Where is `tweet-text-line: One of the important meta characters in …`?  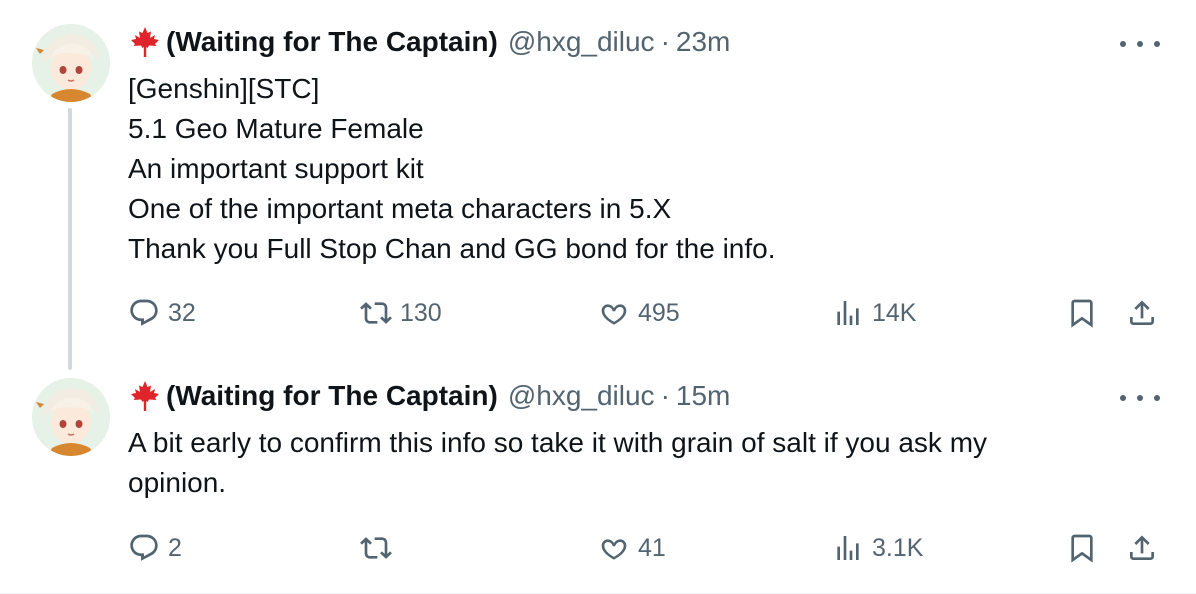
tweet-text-line: One of the important meta characters in … is located at coordinates (400, 208).